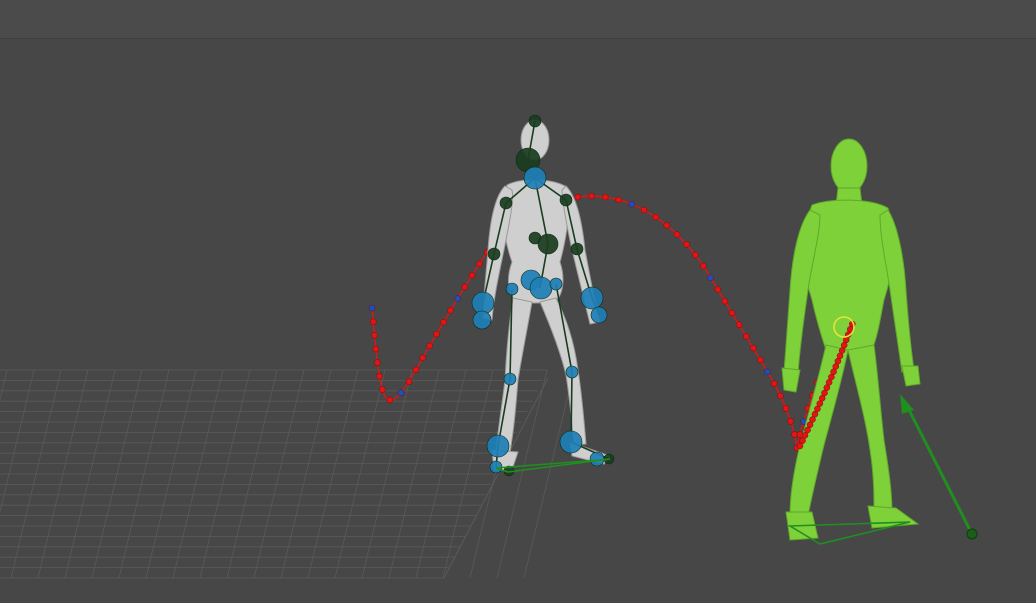 The height and width of the screenshot is (603, 1036). What do you see at coordinates (592, 298) in the screenshot?
I see `joint-right-wrist` at bounding box center [592, 298].